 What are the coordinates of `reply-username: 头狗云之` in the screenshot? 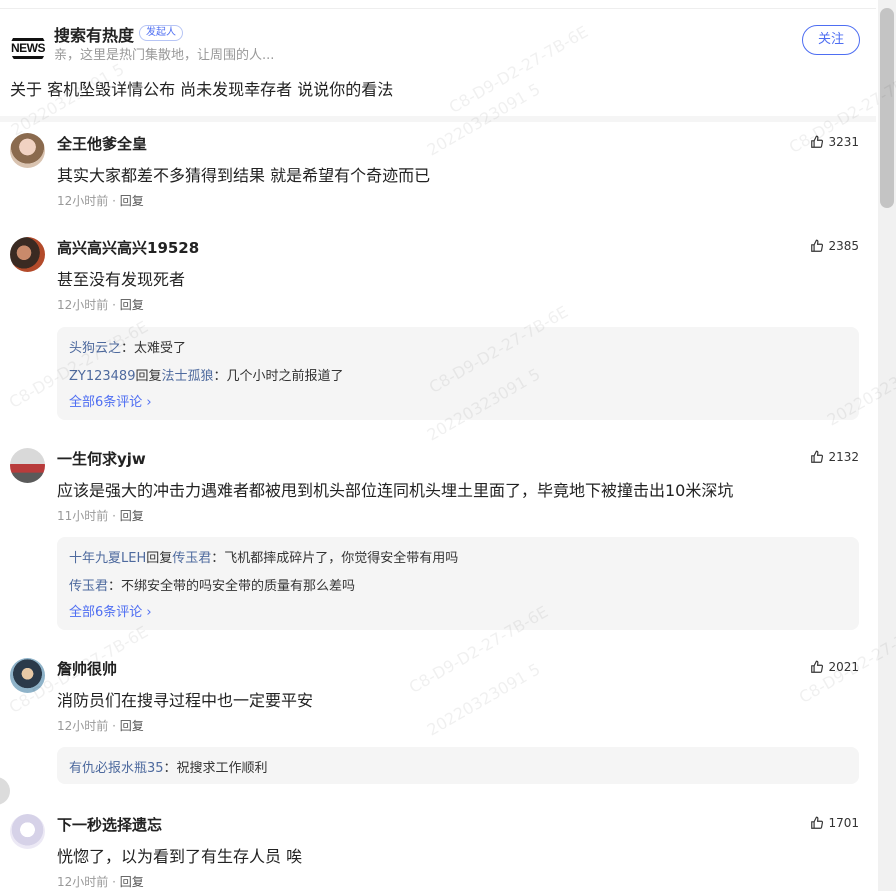 It's located at (95, 348).